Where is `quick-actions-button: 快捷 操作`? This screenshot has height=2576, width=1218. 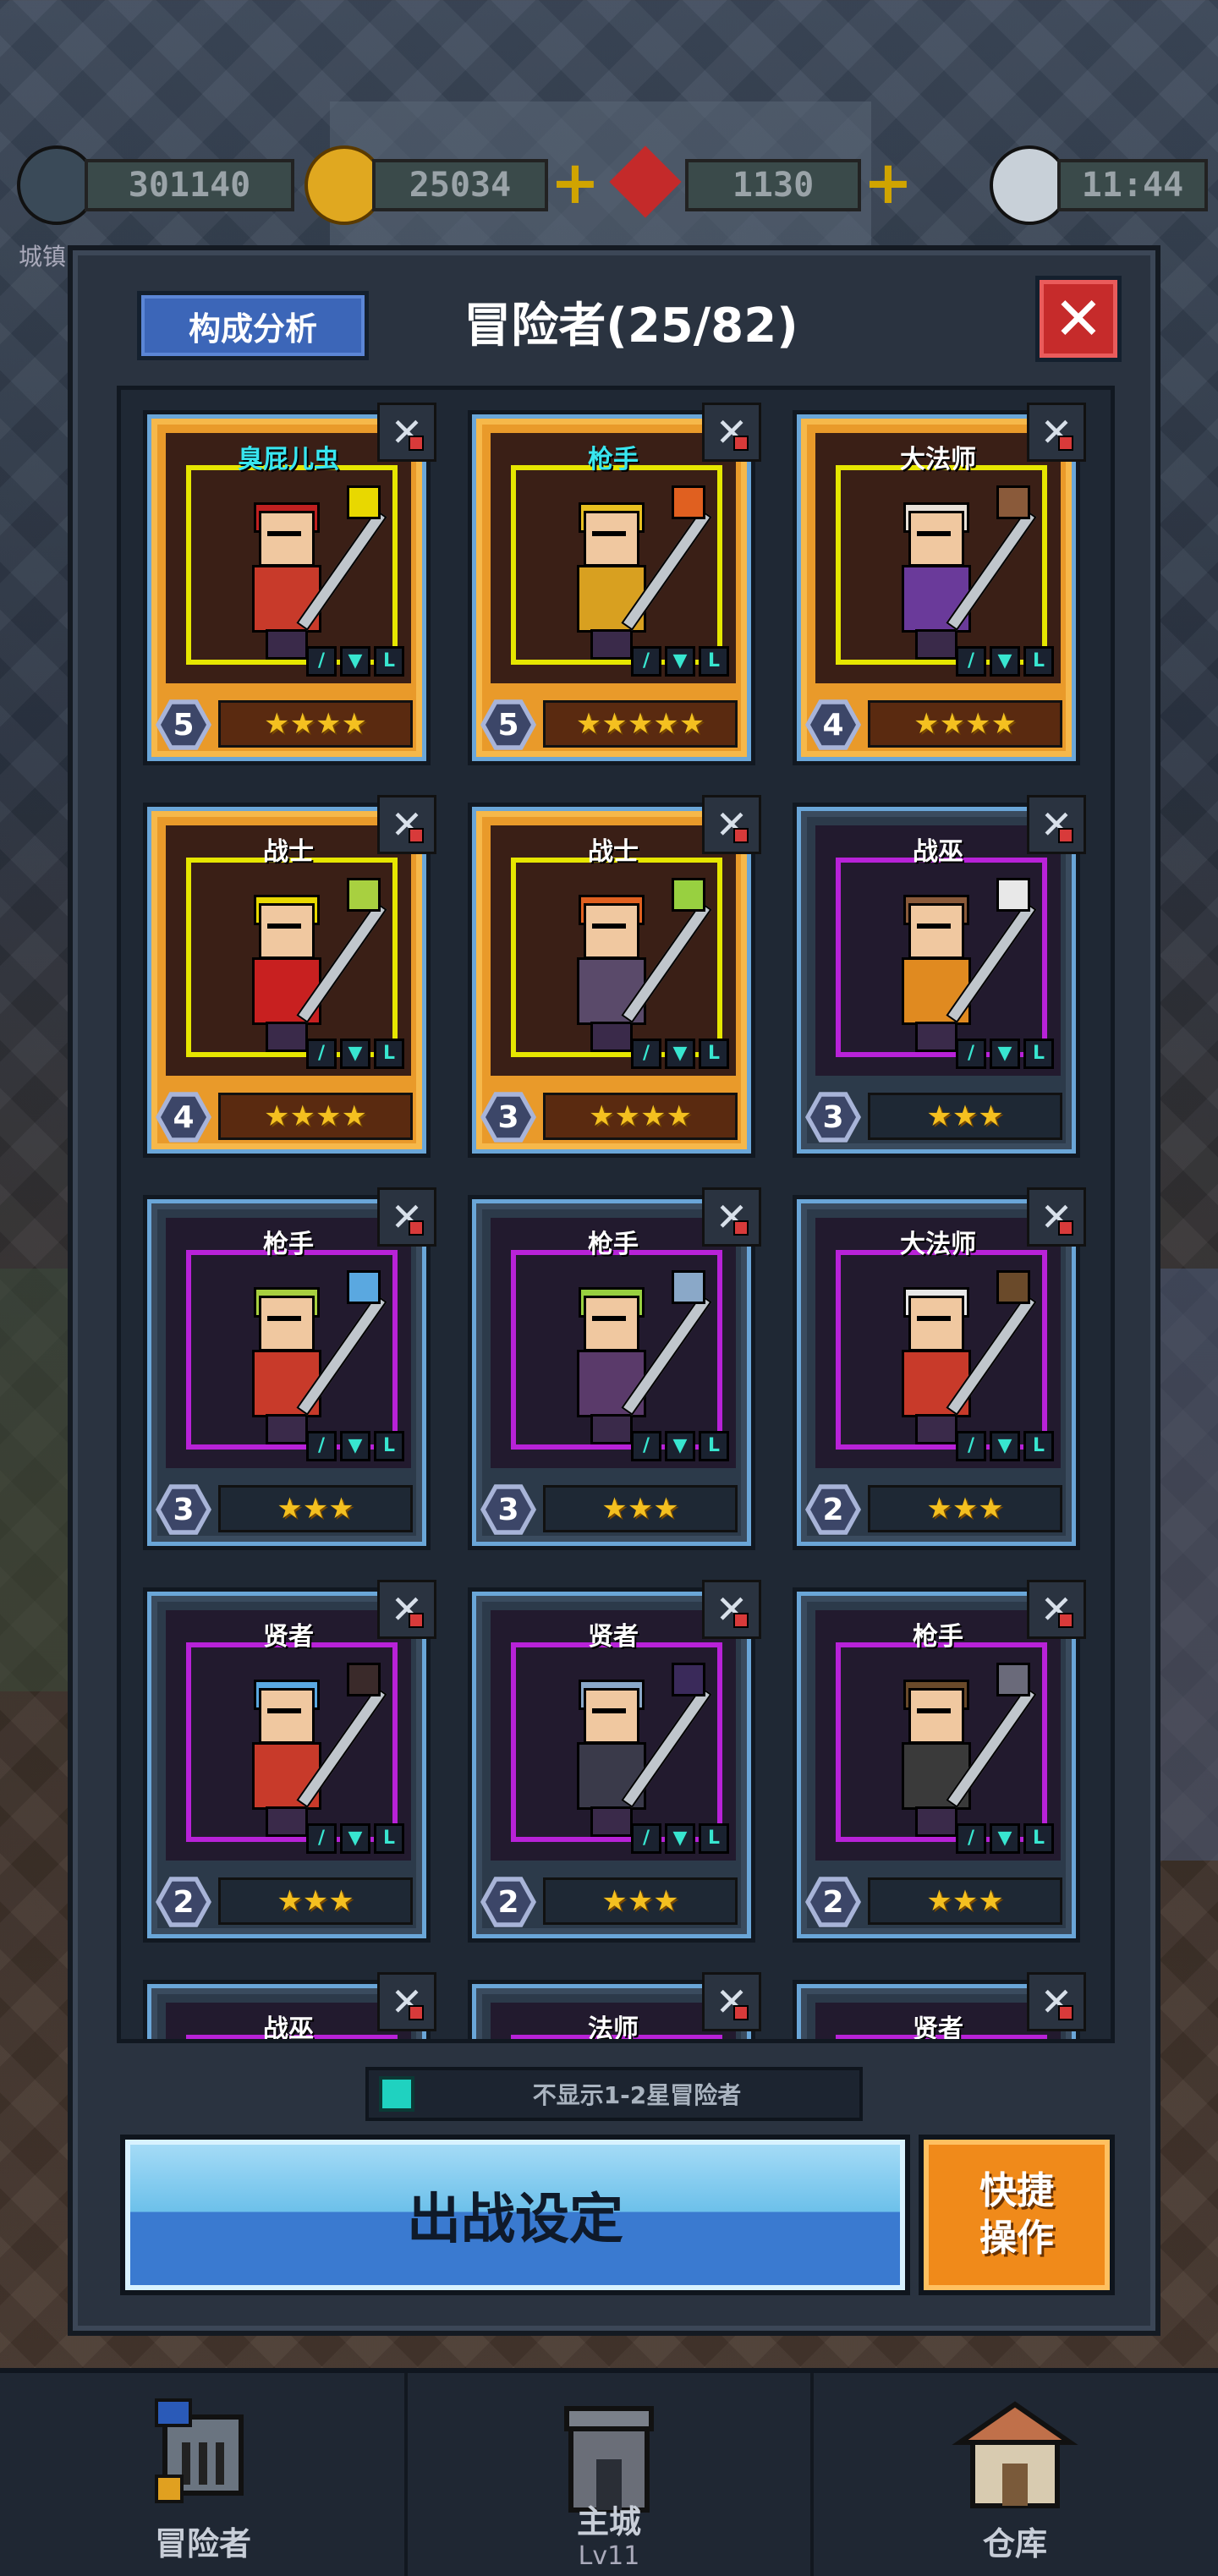 quick-actions-button: 快捷 操作 is located at coordinates (1017, 2215).